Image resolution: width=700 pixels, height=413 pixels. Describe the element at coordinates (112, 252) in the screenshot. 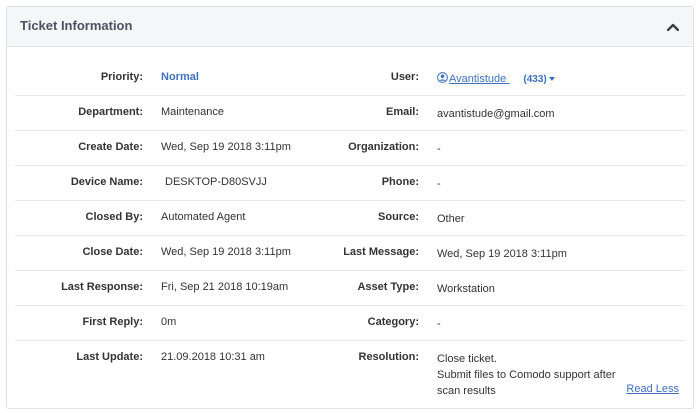

I see `close-date-label: Close Date:` at that location.